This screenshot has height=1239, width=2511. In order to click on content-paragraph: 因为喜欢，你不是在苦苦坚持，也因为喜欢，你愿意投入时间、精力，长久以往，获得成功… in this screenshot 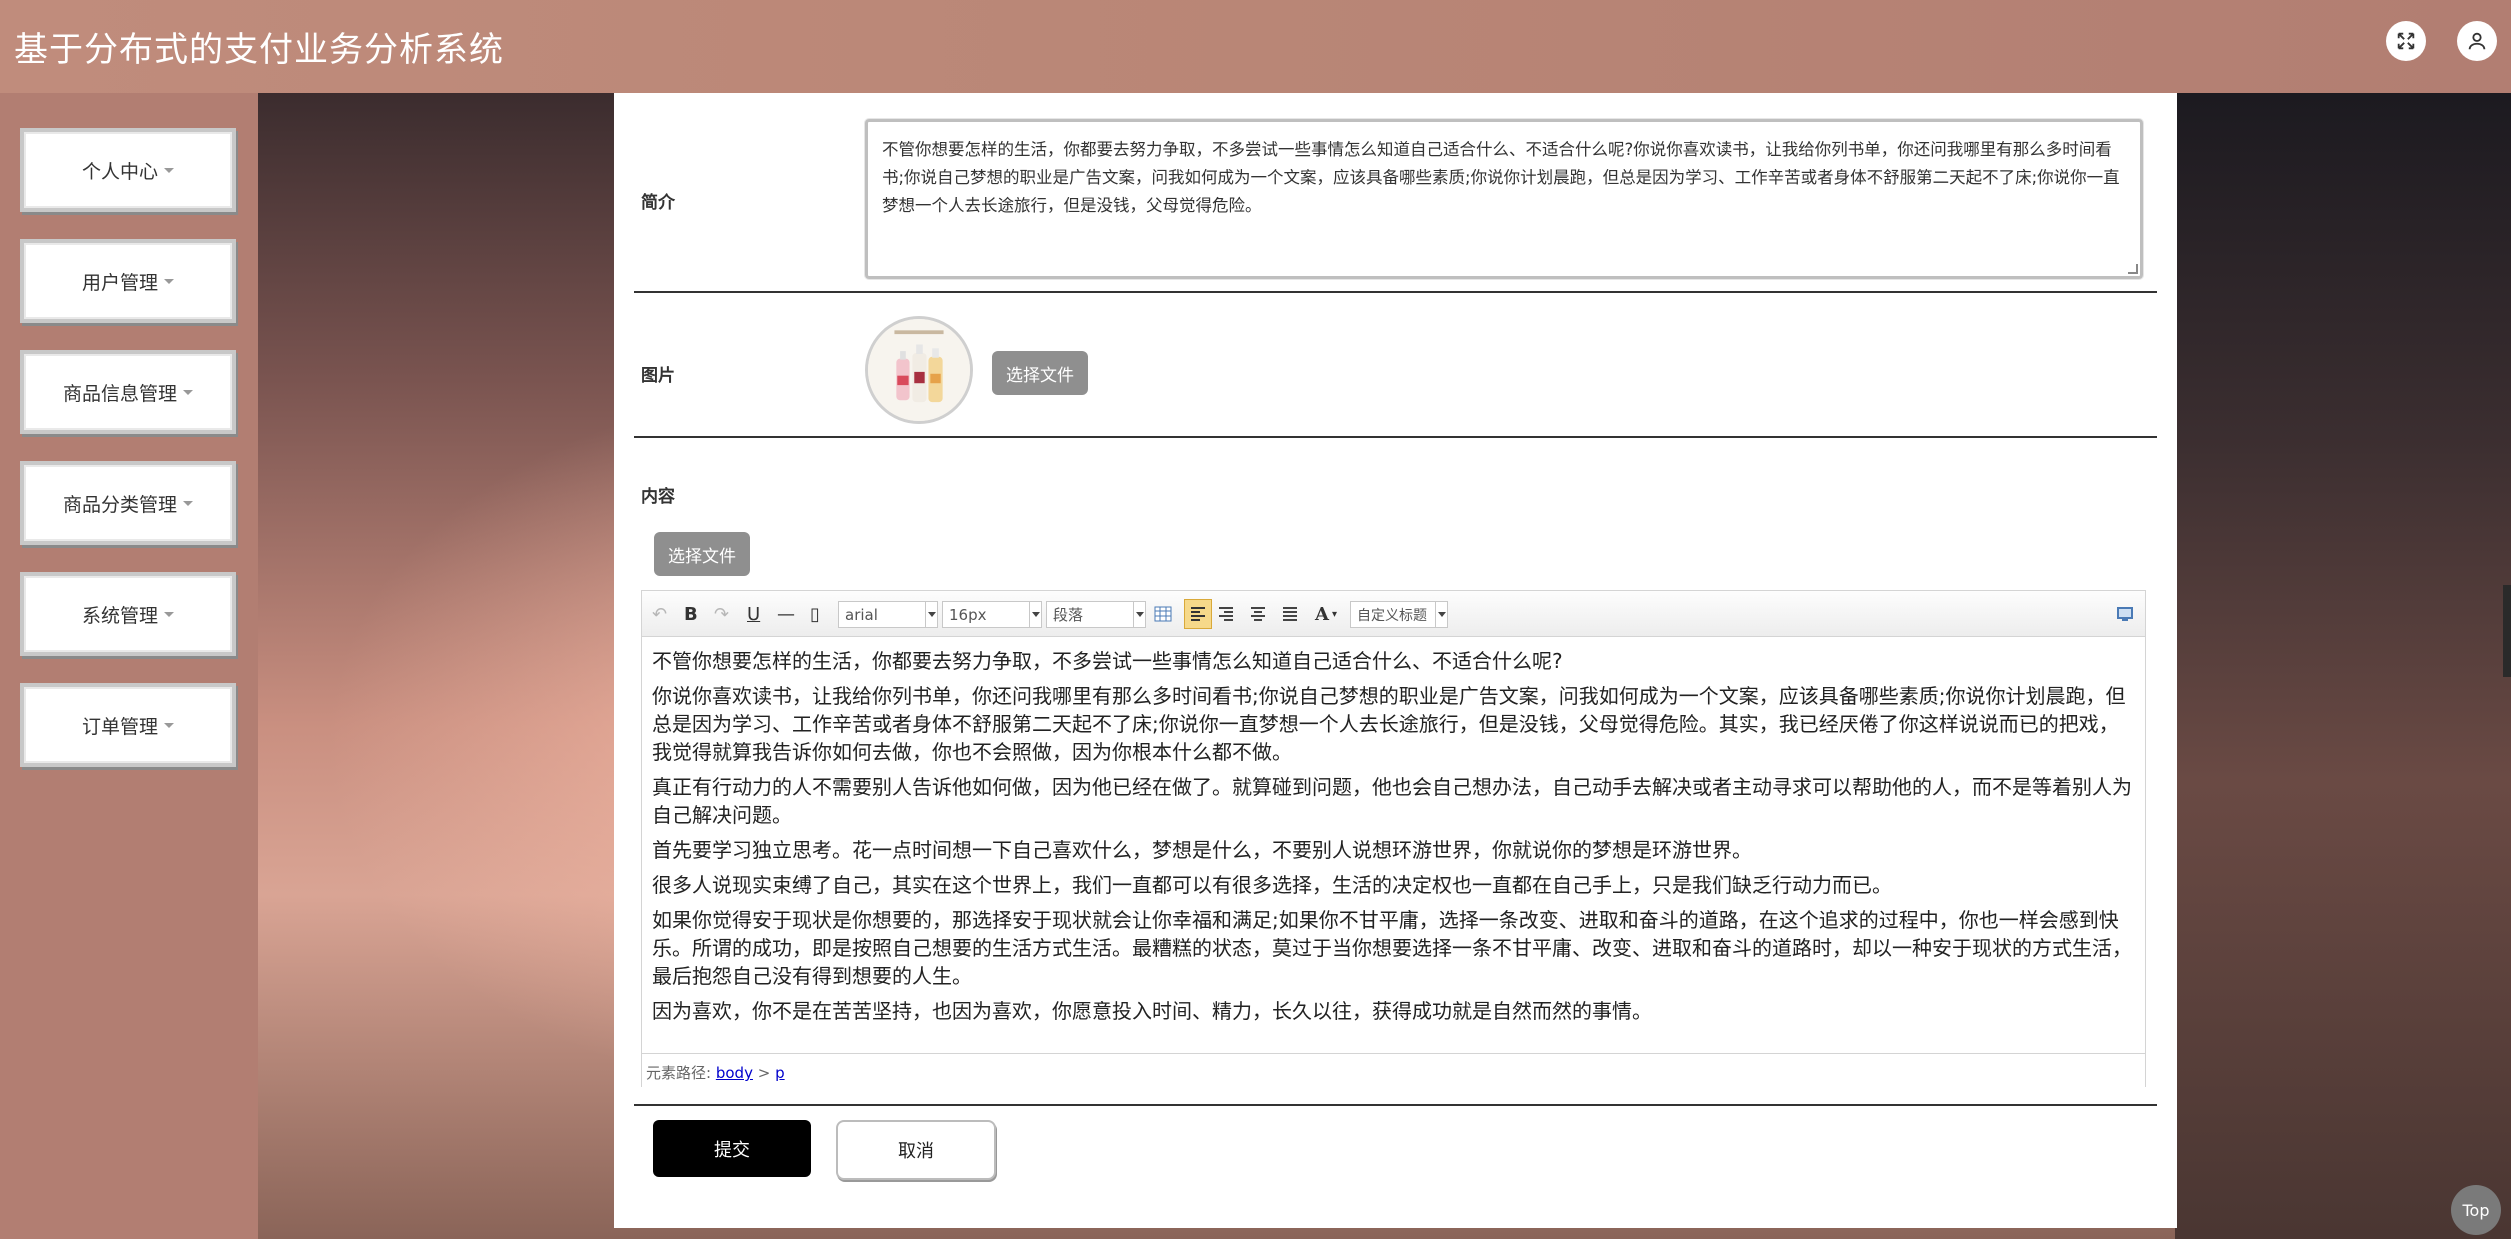, I will do `click(1152, 1011)`.